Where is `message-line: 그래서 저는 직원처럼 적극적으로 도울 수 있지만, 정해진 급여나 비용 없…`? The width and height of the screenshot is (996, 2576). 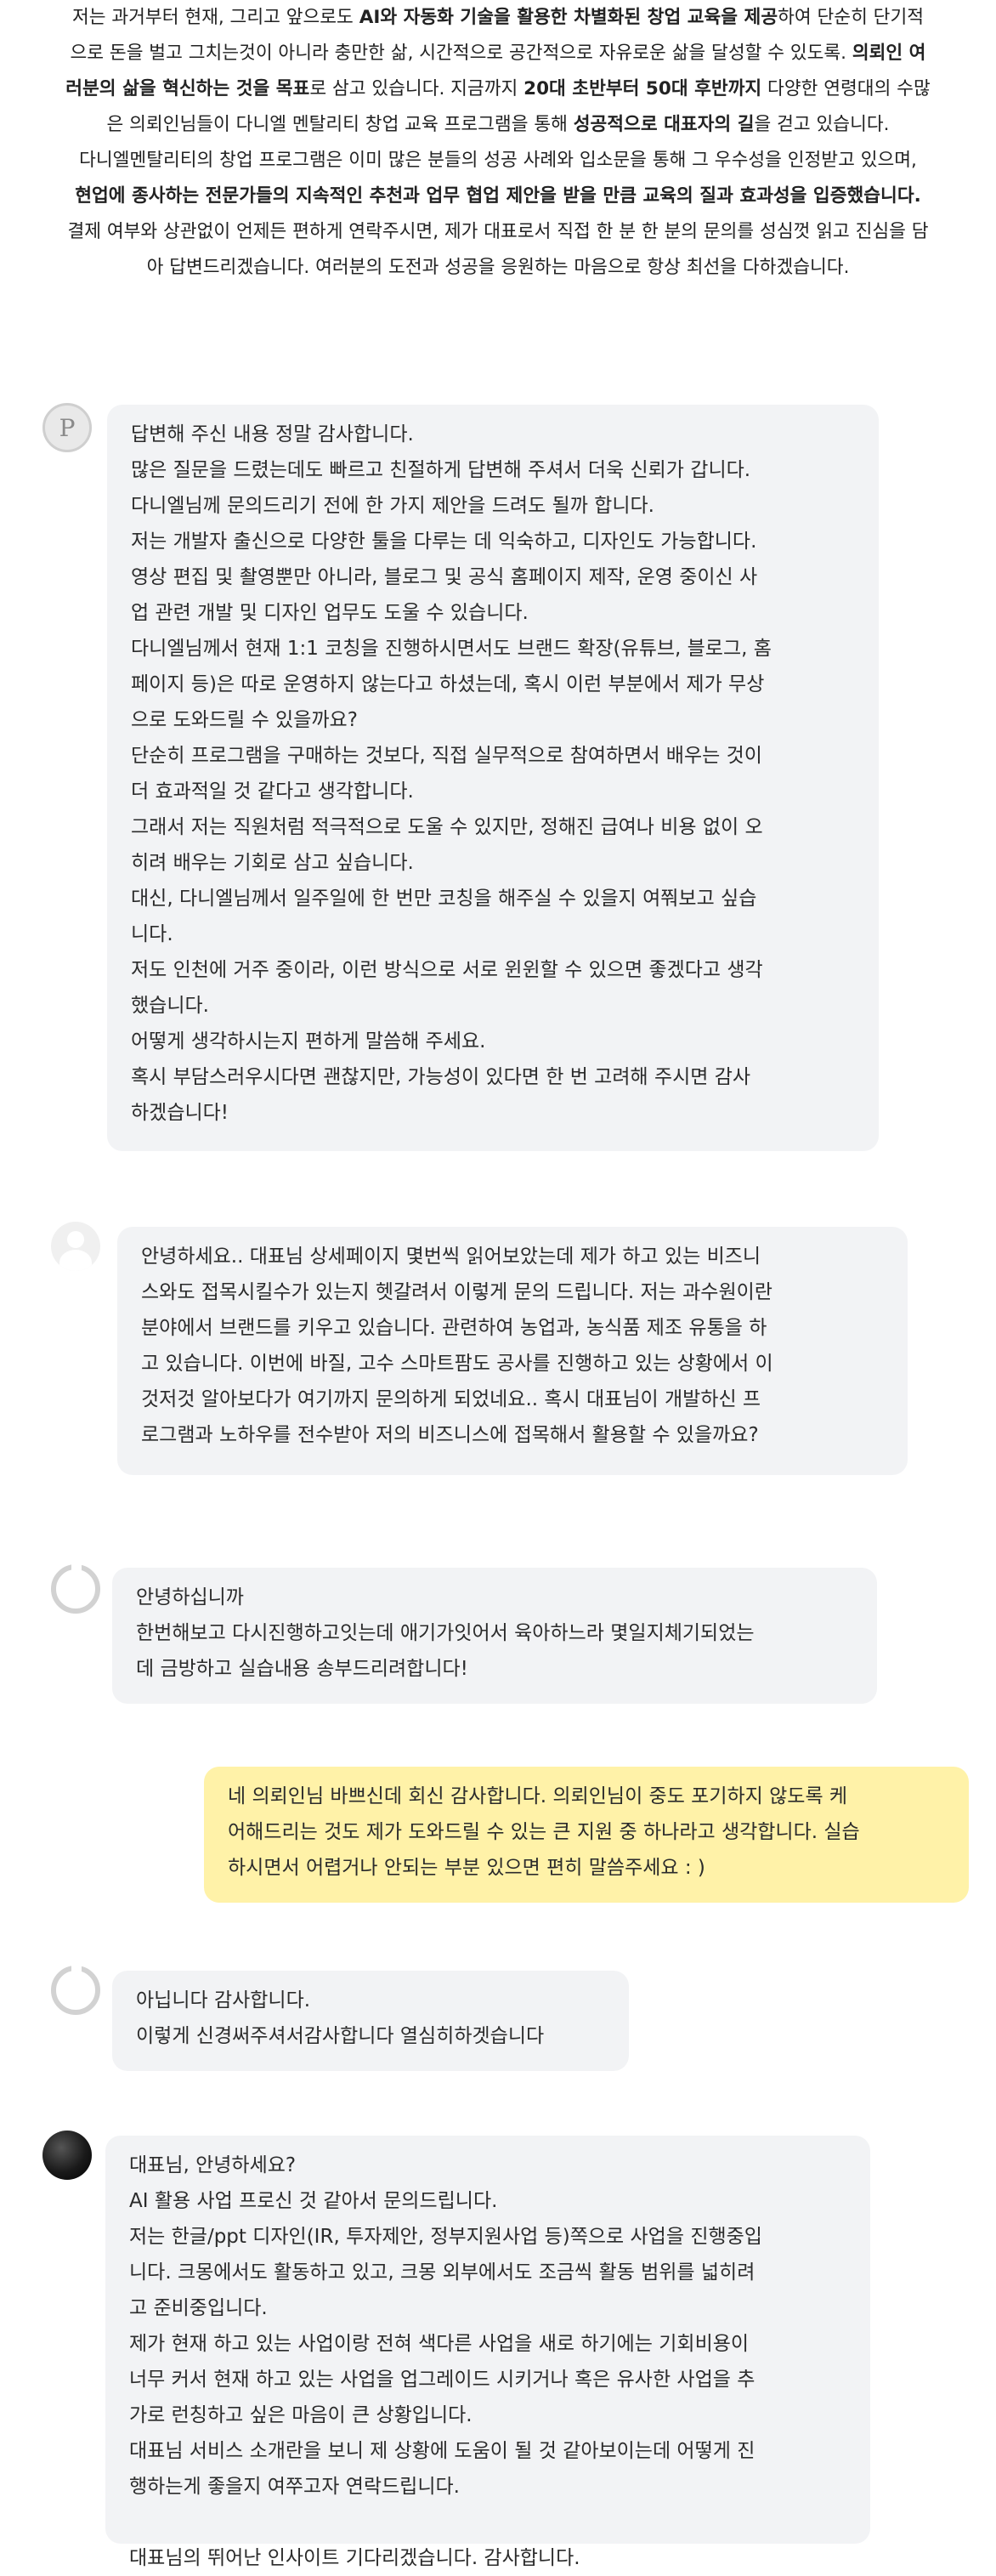 message-line: 그래서 저는 직원처럼 적극적으로 도울 수 있지만, 정해진 급여나 비용 없… is located at coordinates (447, 827).